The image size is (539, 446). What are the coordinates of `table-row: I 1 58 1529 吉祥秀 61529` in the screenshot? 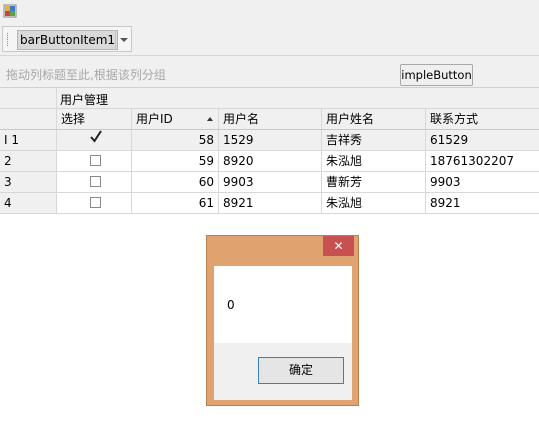 It's located at (269, 140).